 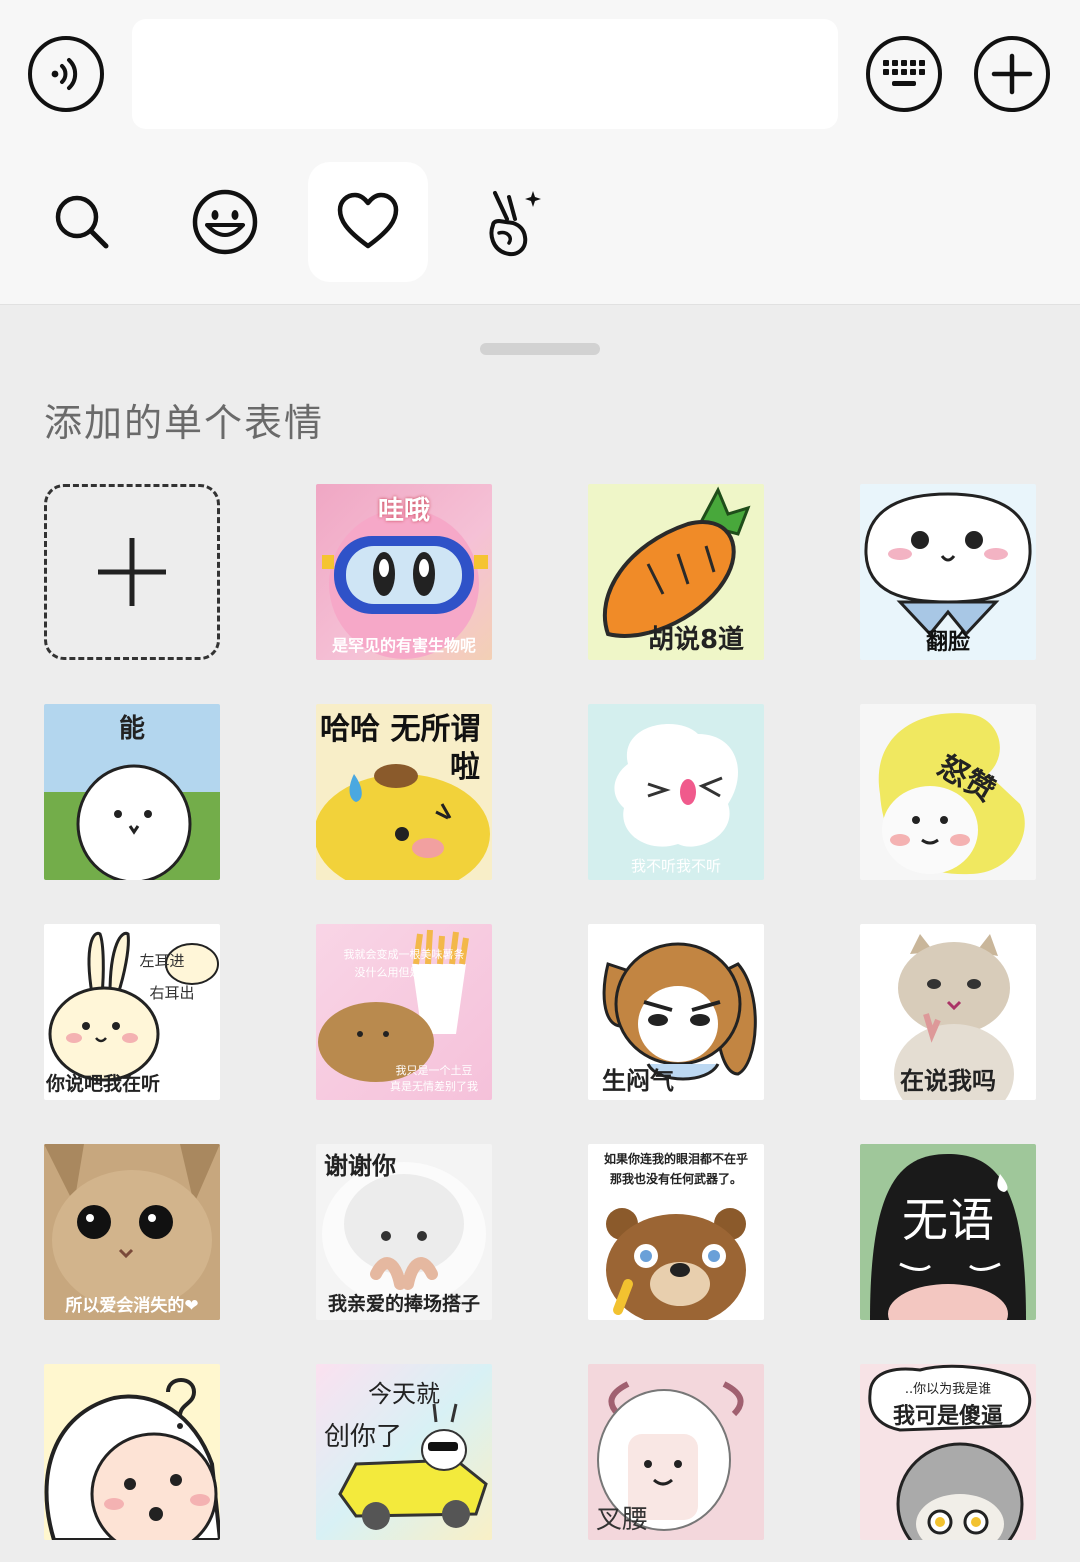 I want to click on sticker-who-am-i: ..你以为我是谁 我可是傻逼, so click(x=948, y=1452).